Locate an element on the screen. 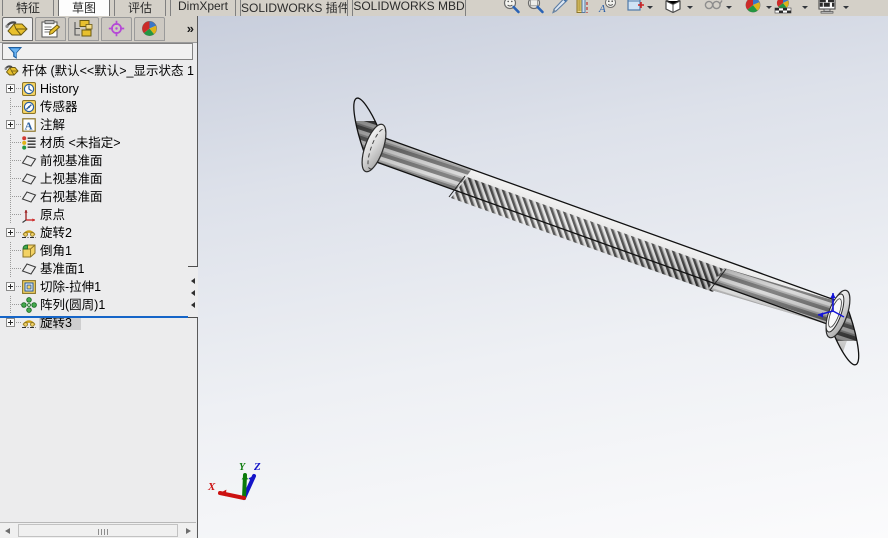  apply-scene-icon is located at coordinates (783, 8).